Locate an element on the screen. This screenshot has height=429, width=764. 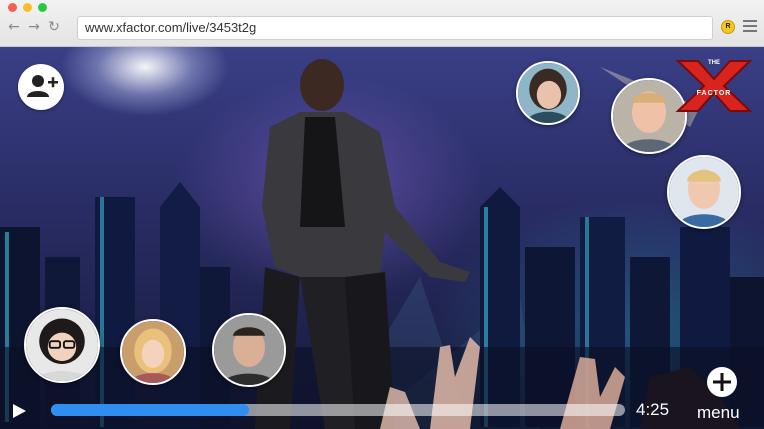
add-friend-icon is located at coordinates (42, 86).